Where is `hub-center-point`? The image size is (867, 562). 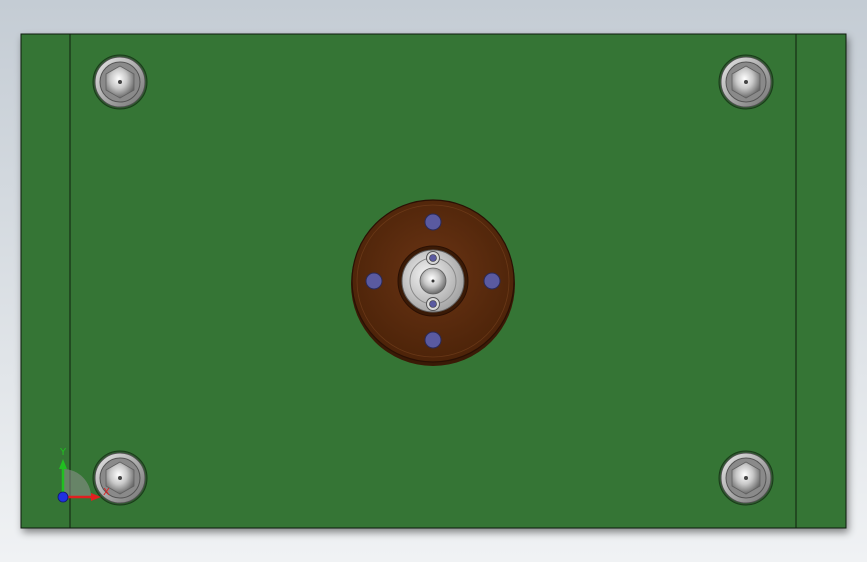 hub-center-point is located at coordinates (433, 281).